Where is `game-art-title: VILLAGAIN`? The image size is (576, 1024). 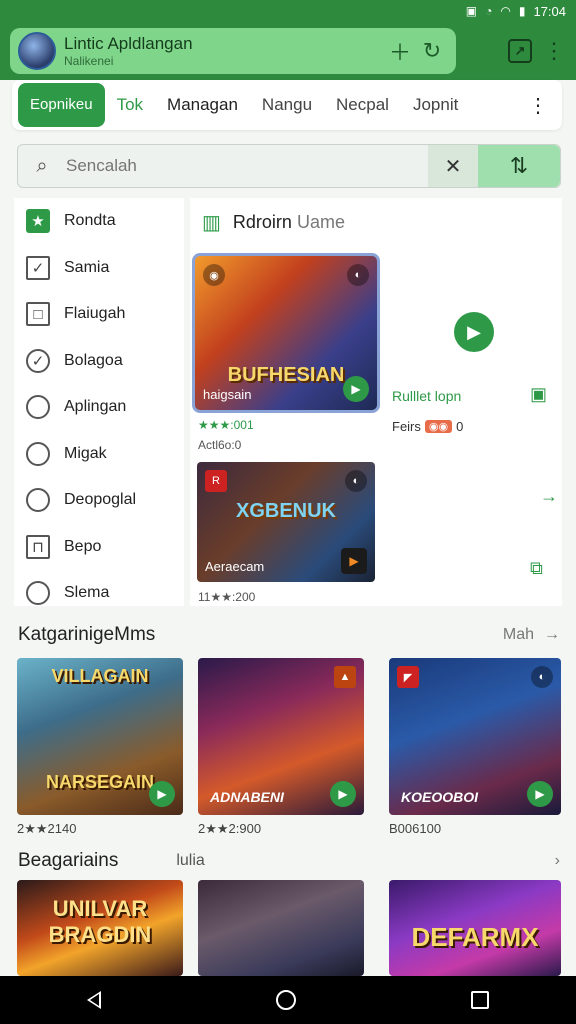 game-art-title: VILLAGAIN is located at coordinates (100, 676).